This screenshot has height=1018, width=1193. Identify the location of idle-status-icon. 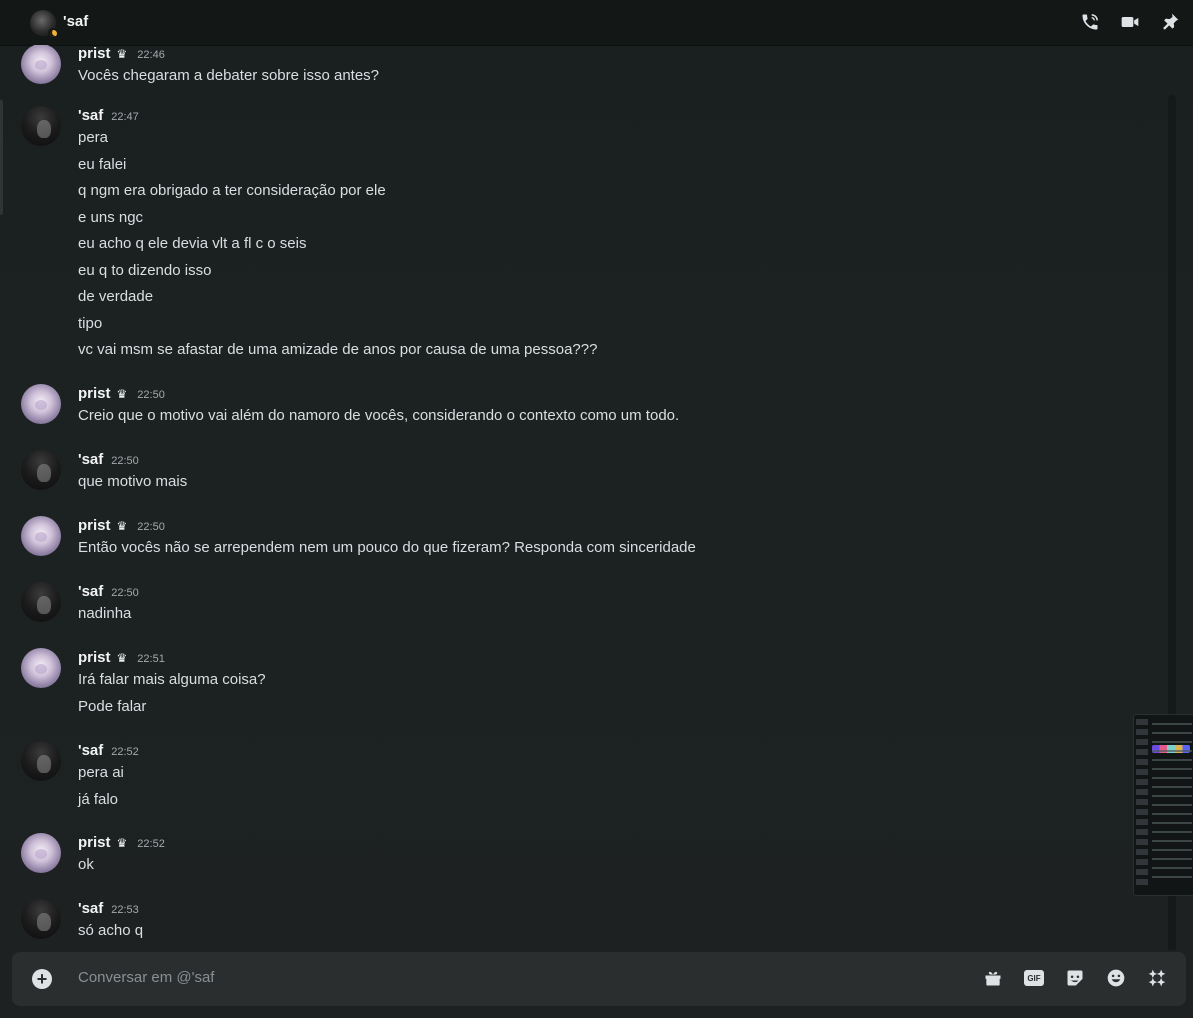
(53, 33).